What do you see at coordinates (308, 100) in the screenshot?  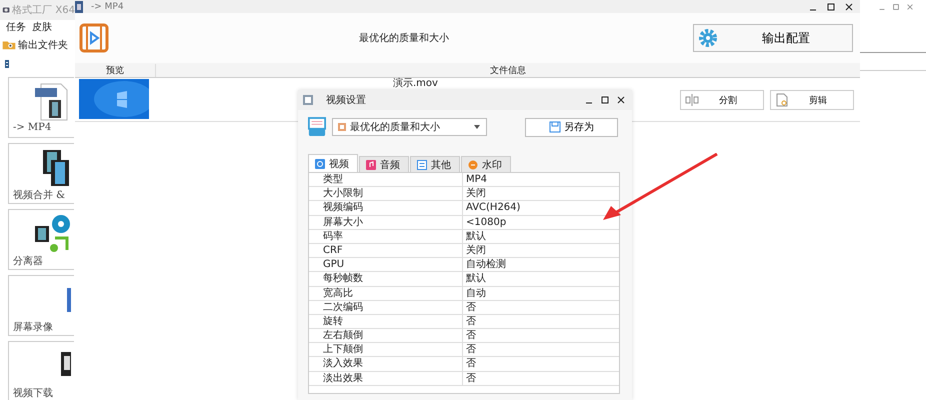 I see `dialog-icon` at bounding box center [308, 100].